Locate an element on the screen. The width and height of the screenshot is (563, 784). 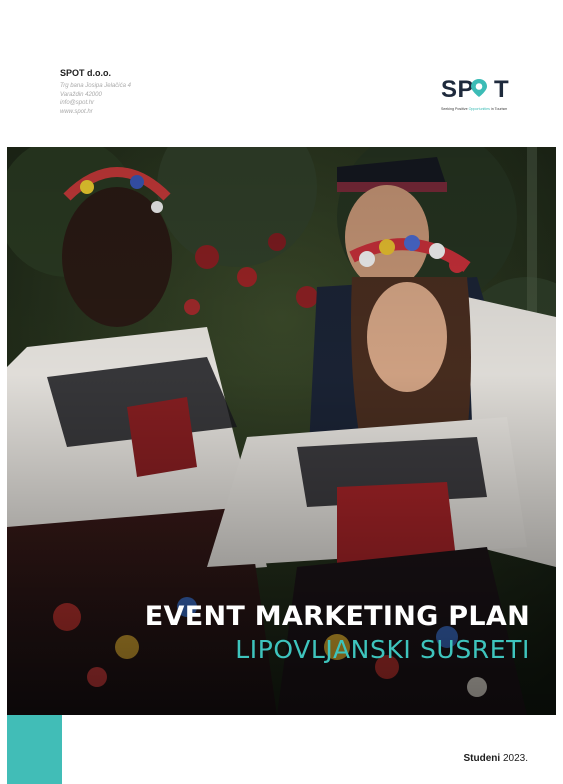
company-name: SPOT d.o.o. is located at coordinates (85, 73).